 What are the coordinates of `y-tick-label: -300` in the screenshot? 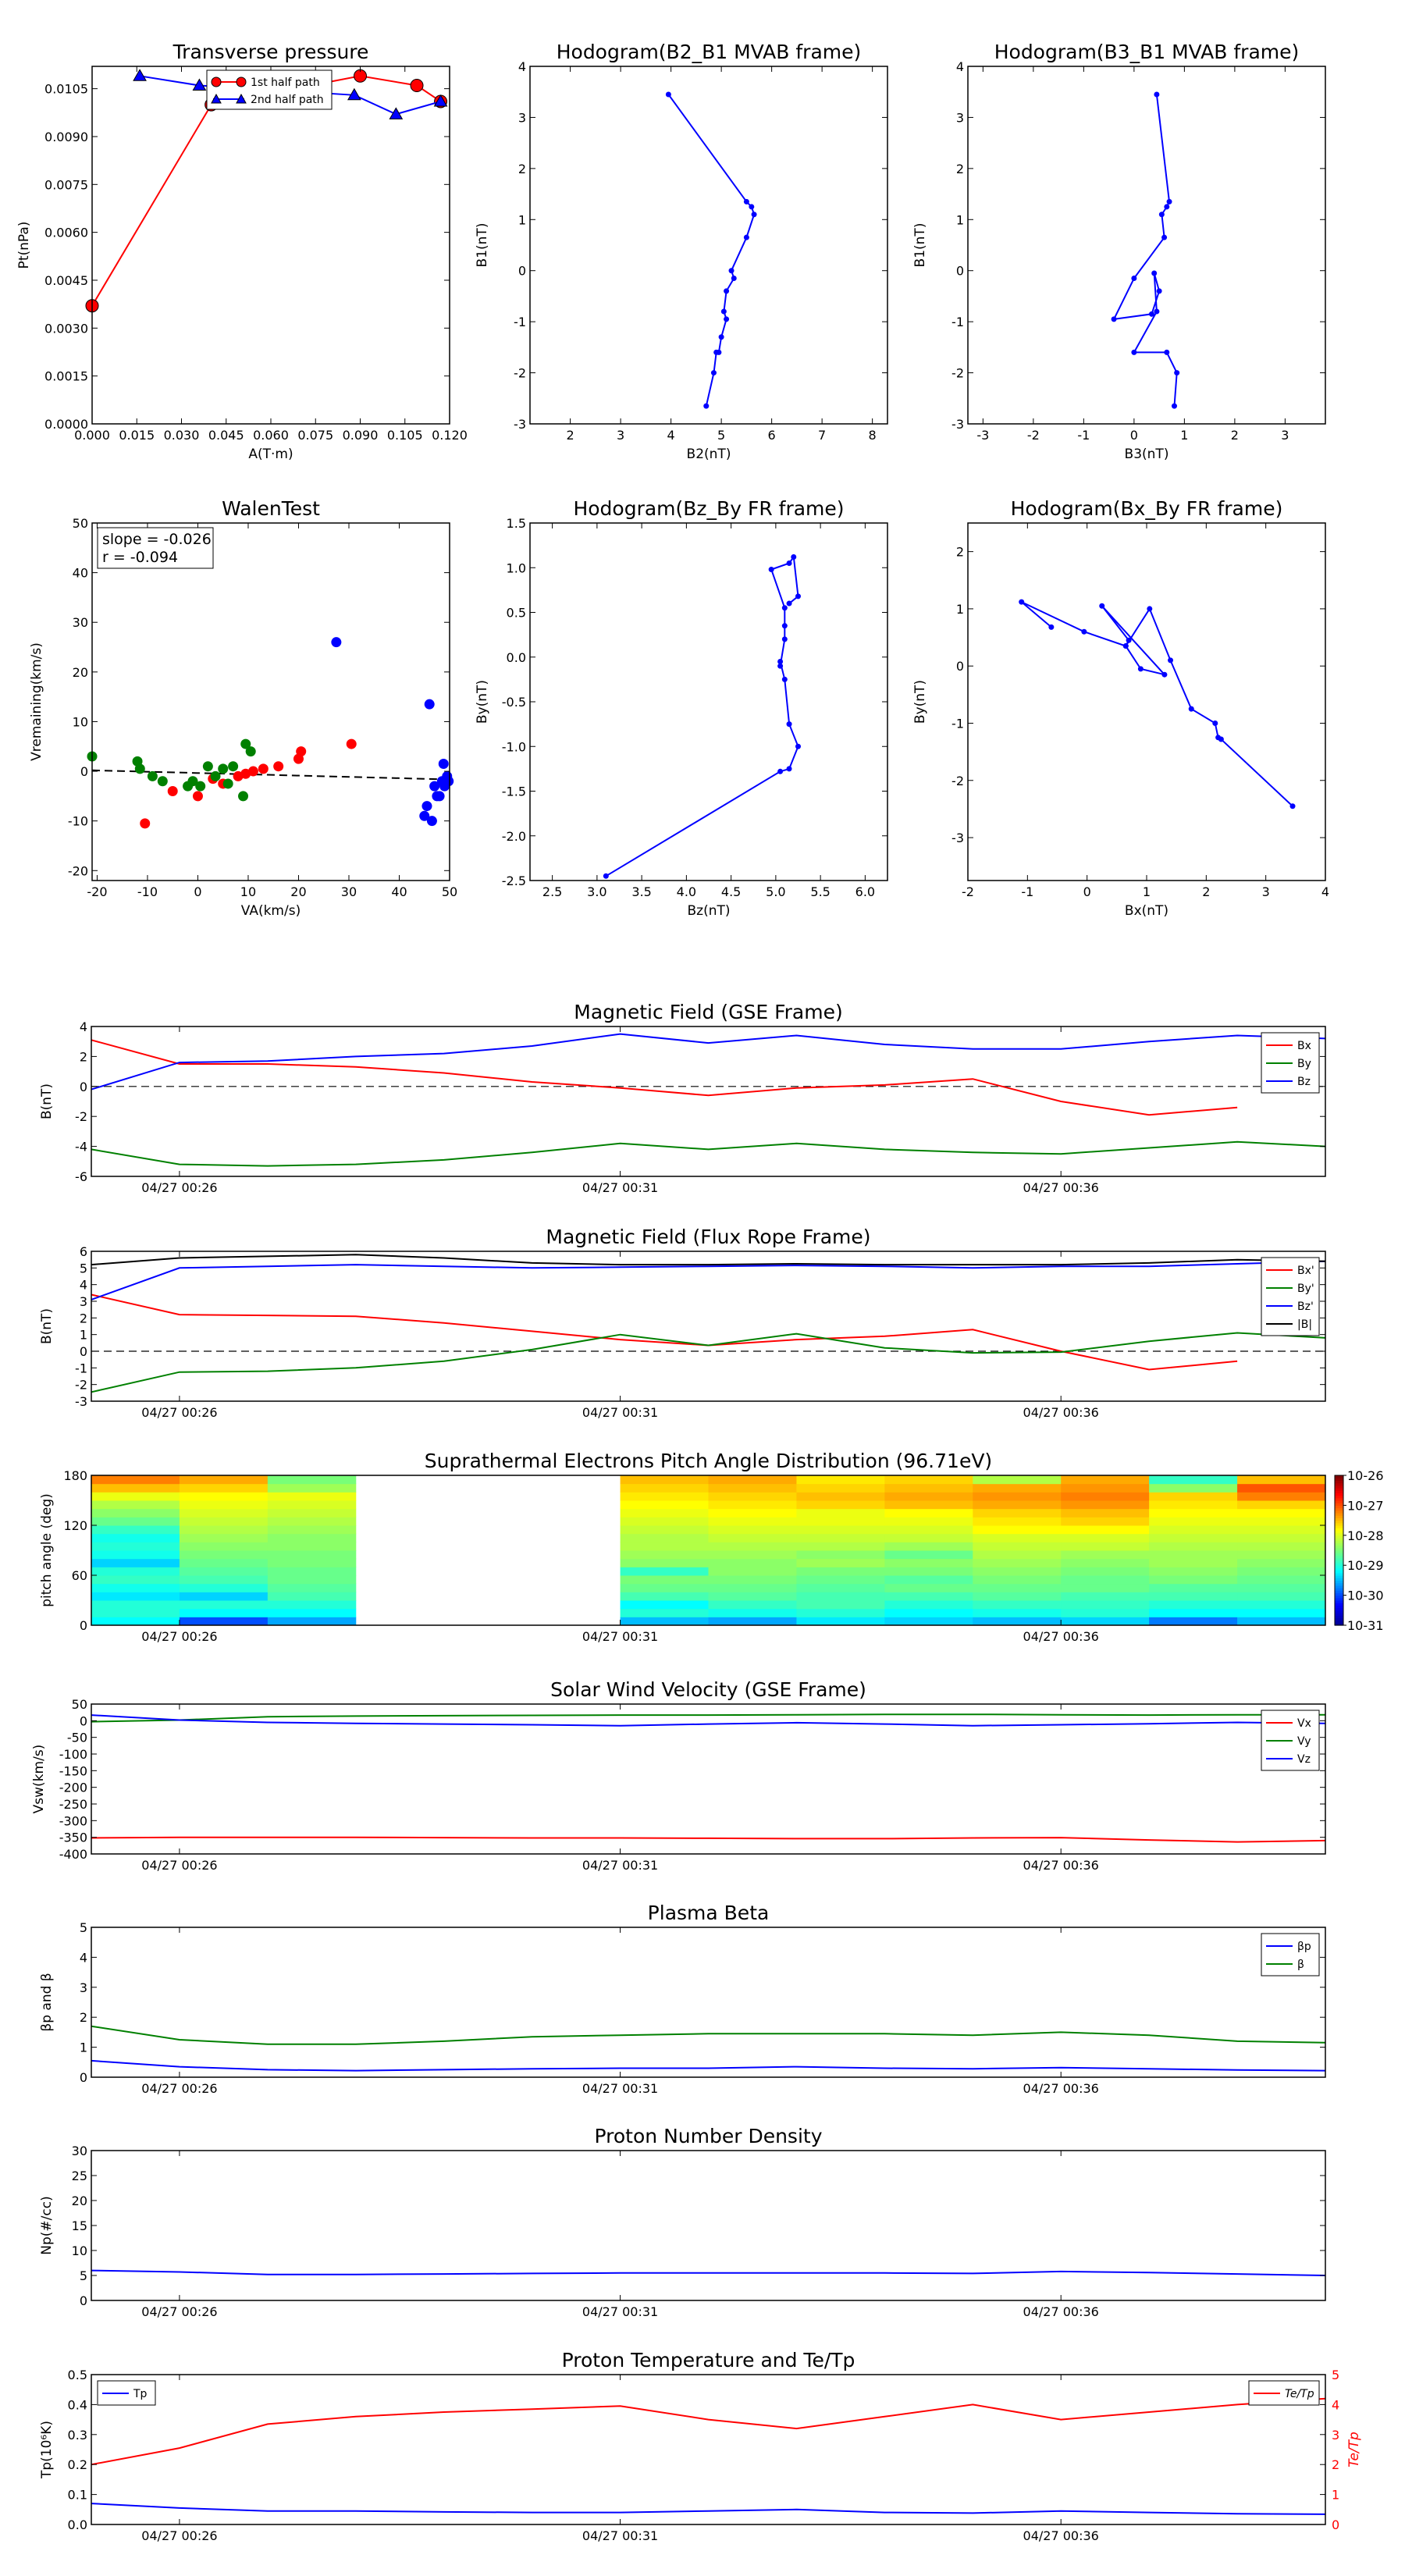 It's located at (73, 1820).